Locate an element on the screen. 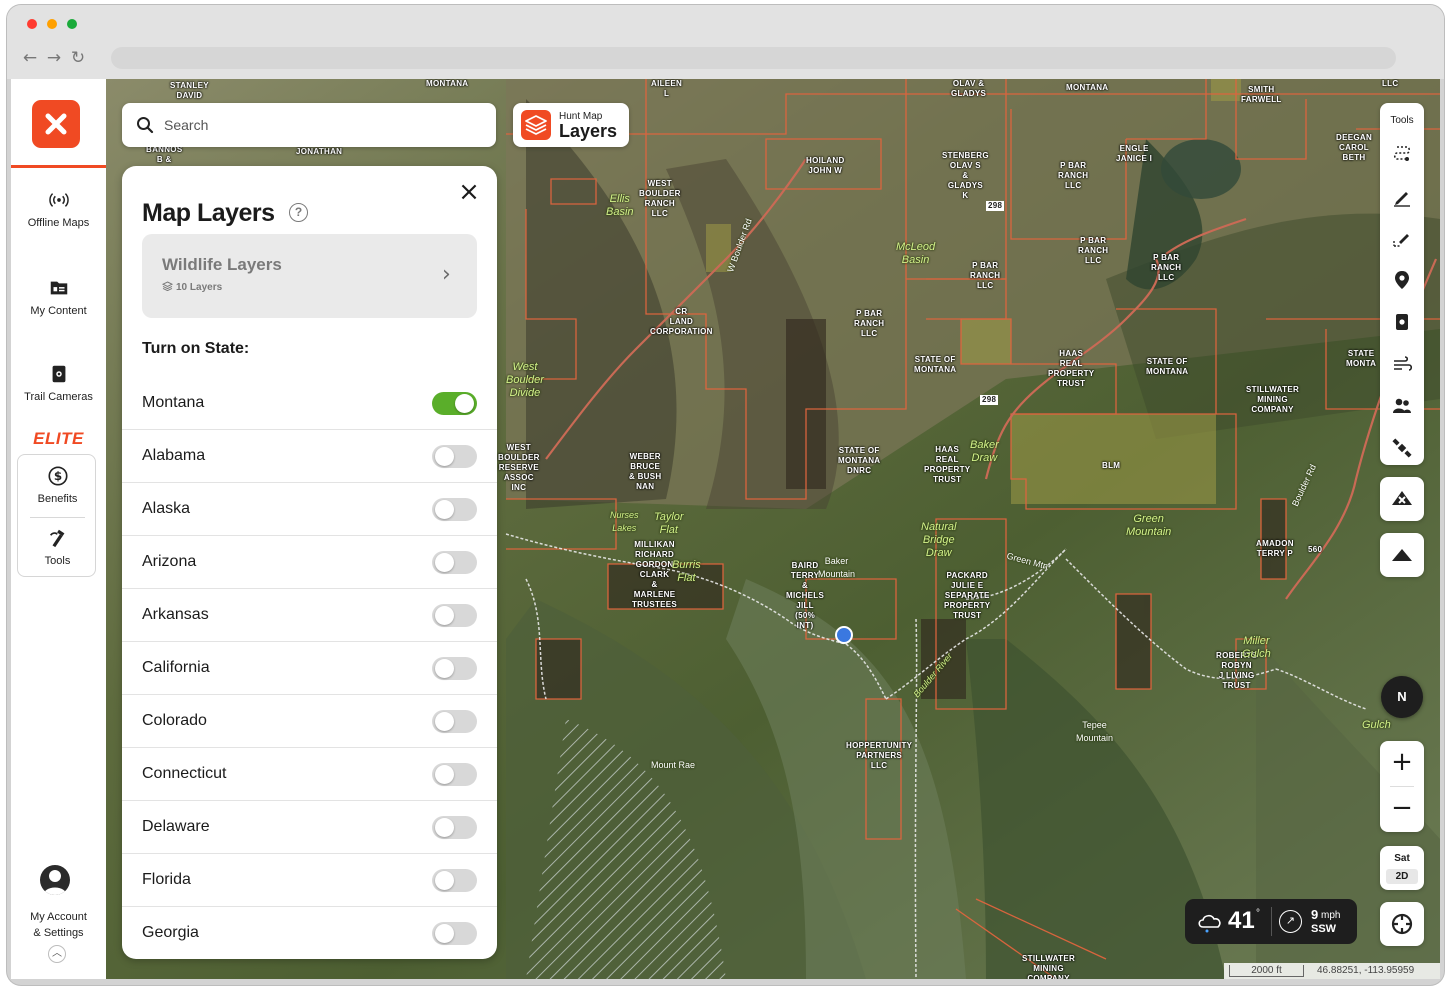 The image size is (1452, 991). map-label: JONATHAN is located at coordinates (319, 151).